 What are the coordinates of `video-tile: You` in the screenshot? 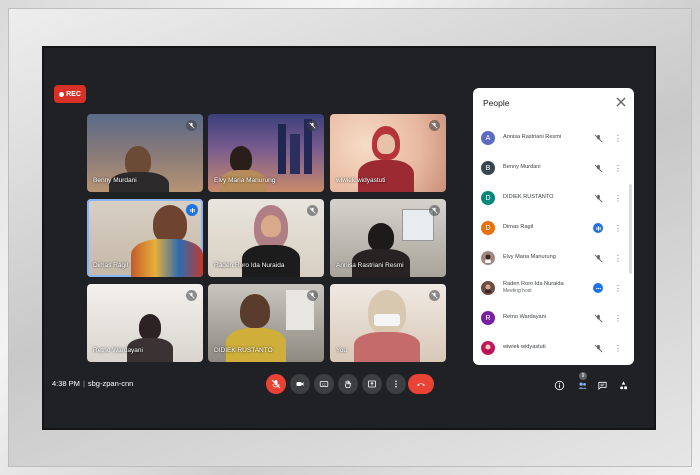 It's located at (388, 323).